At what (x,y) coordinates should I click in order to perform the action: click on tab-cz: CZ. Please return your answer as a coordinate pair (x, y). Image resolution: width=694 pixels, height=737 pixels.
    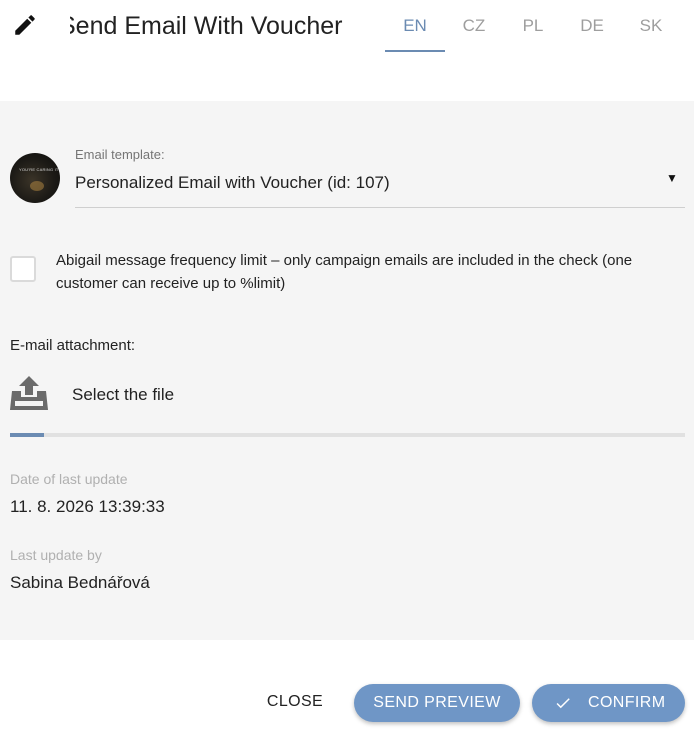
    Looking at the image, I should click on (474, 26).